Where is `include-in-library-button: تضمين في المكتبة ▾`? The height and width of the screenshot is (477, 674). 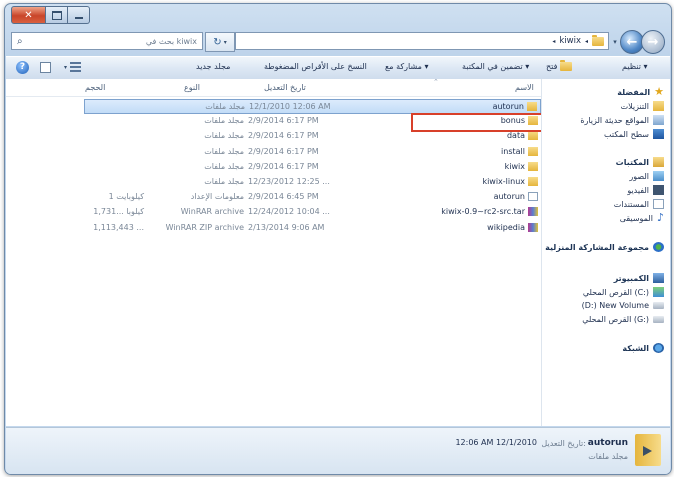 include-in-library-button: تضمين في المكتبة ▾ is located at coordinates (495, 66).